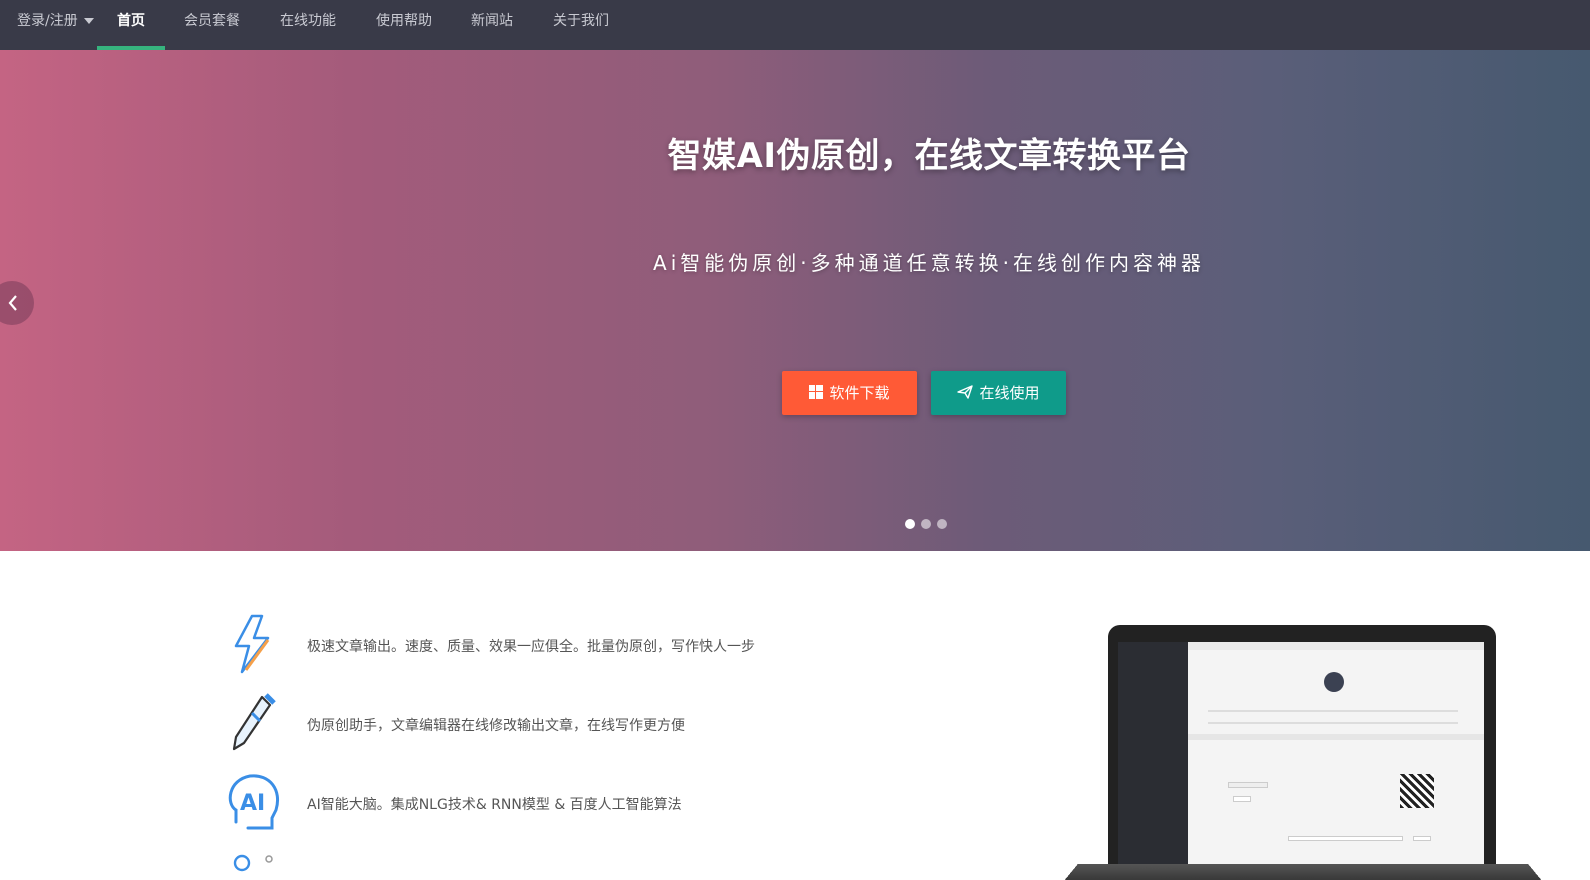  What do you see at coordinates (253, 724) in the screenshot?
I see `pen-icon` at bounding box center [253, 724].